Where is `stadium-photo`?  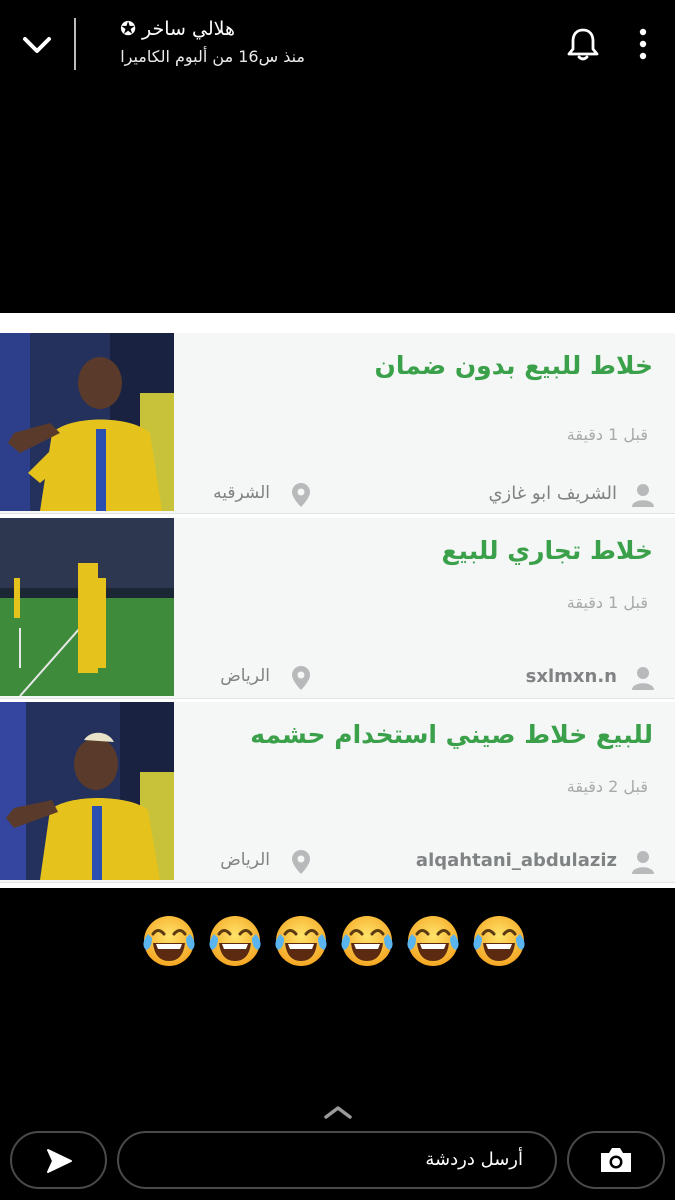 stadium-photo is located at coordinates (87, 607).